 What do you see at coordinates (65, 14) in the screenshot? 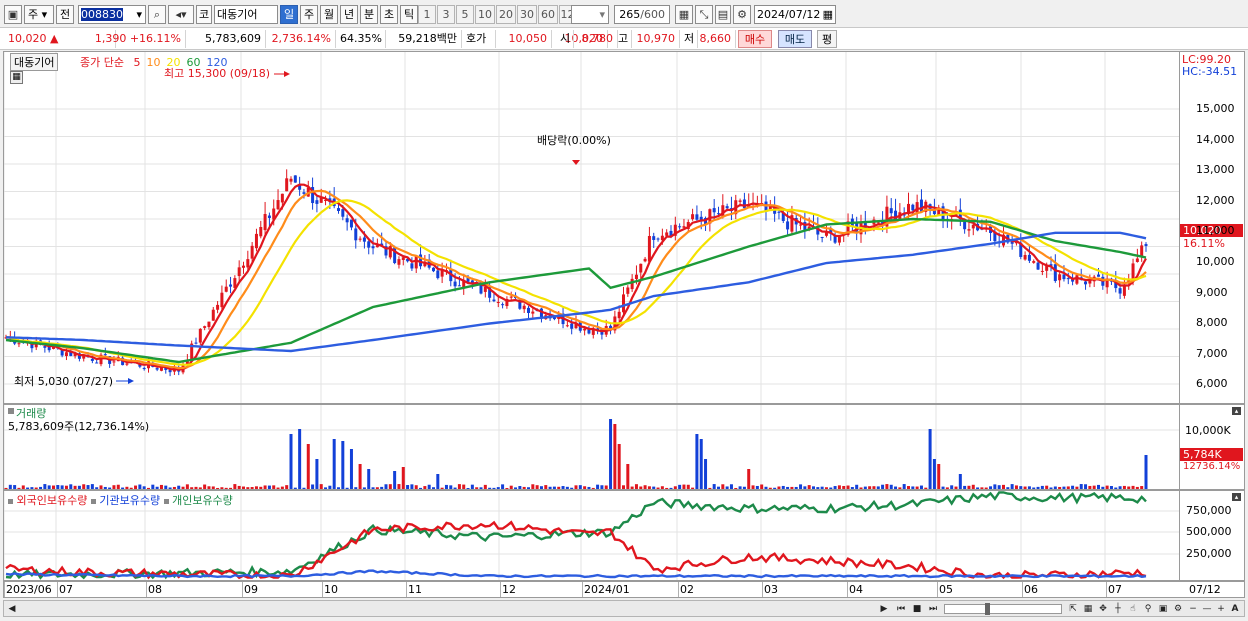
I see `prev-button: 전` at bounding box center [65, 14].